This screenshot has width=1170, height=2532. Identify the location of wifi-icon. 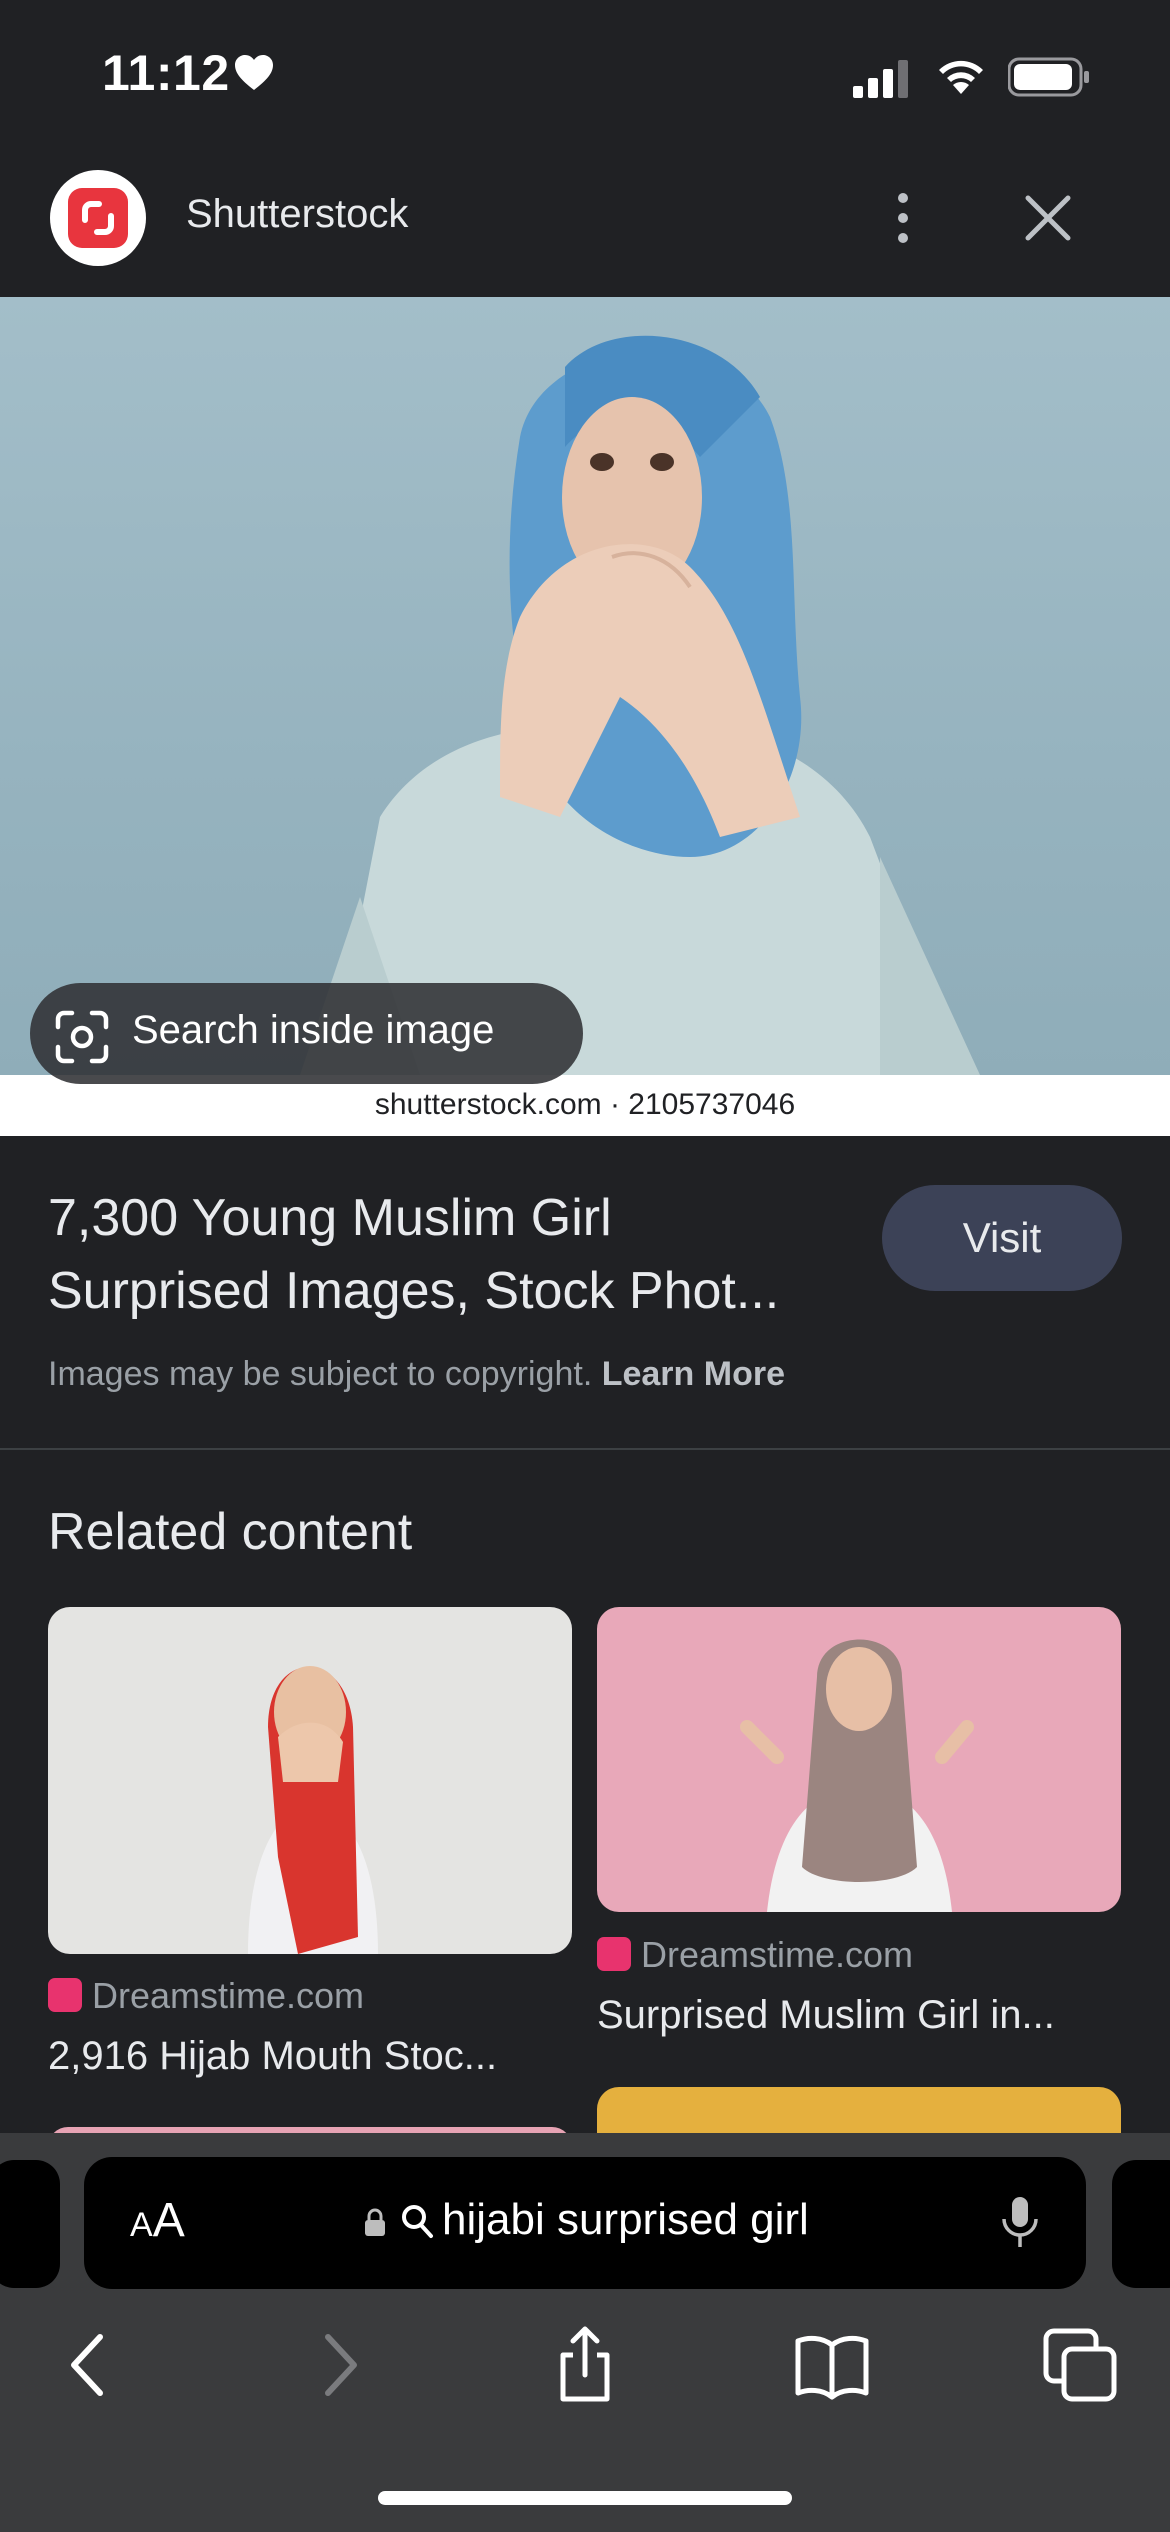
(961, 77).